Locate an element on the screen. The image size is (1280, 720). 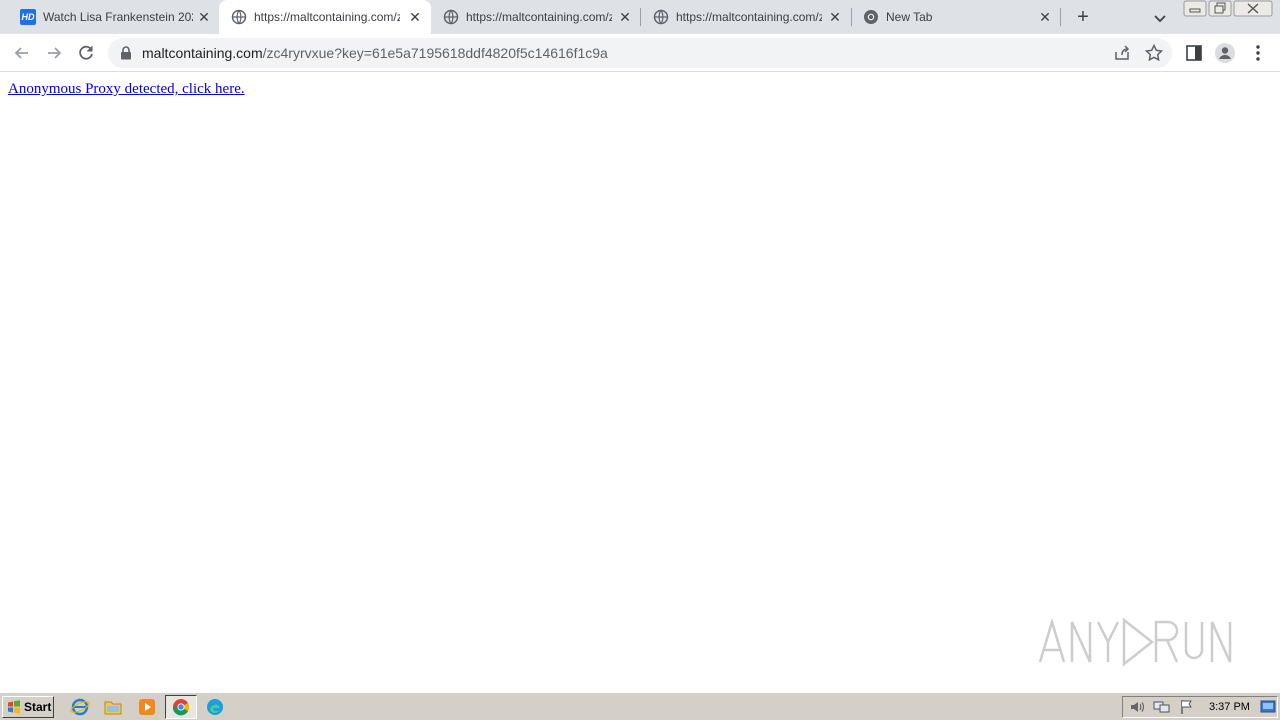
share-icon is located at coordinates (1122, 53).